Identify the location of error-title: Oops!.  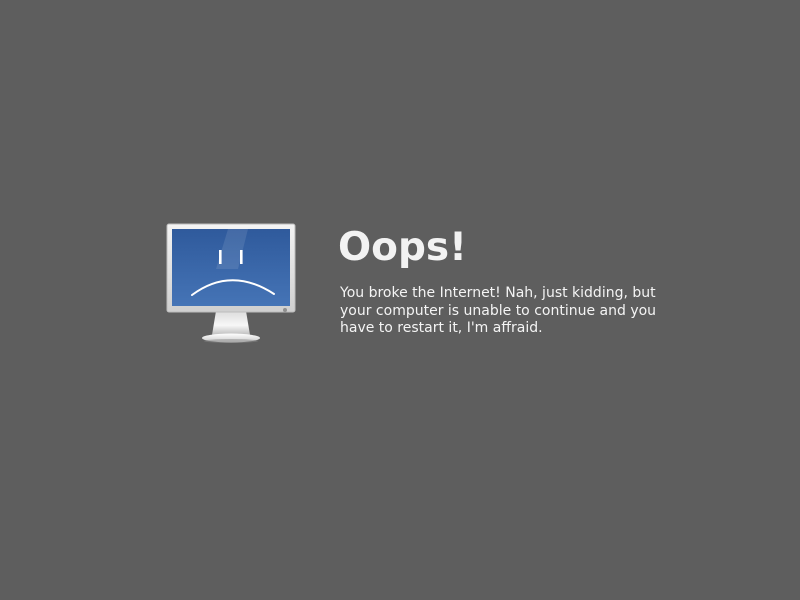
(402, 247).